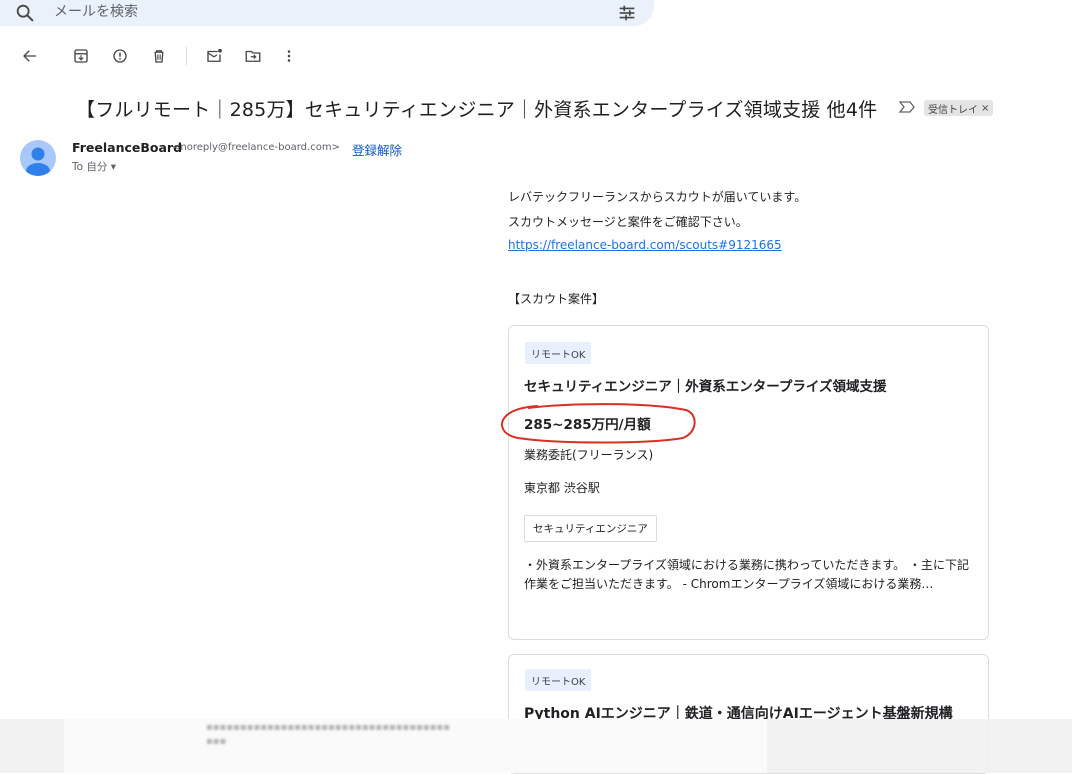  I want to click on move-to-button, so click(253, 56).